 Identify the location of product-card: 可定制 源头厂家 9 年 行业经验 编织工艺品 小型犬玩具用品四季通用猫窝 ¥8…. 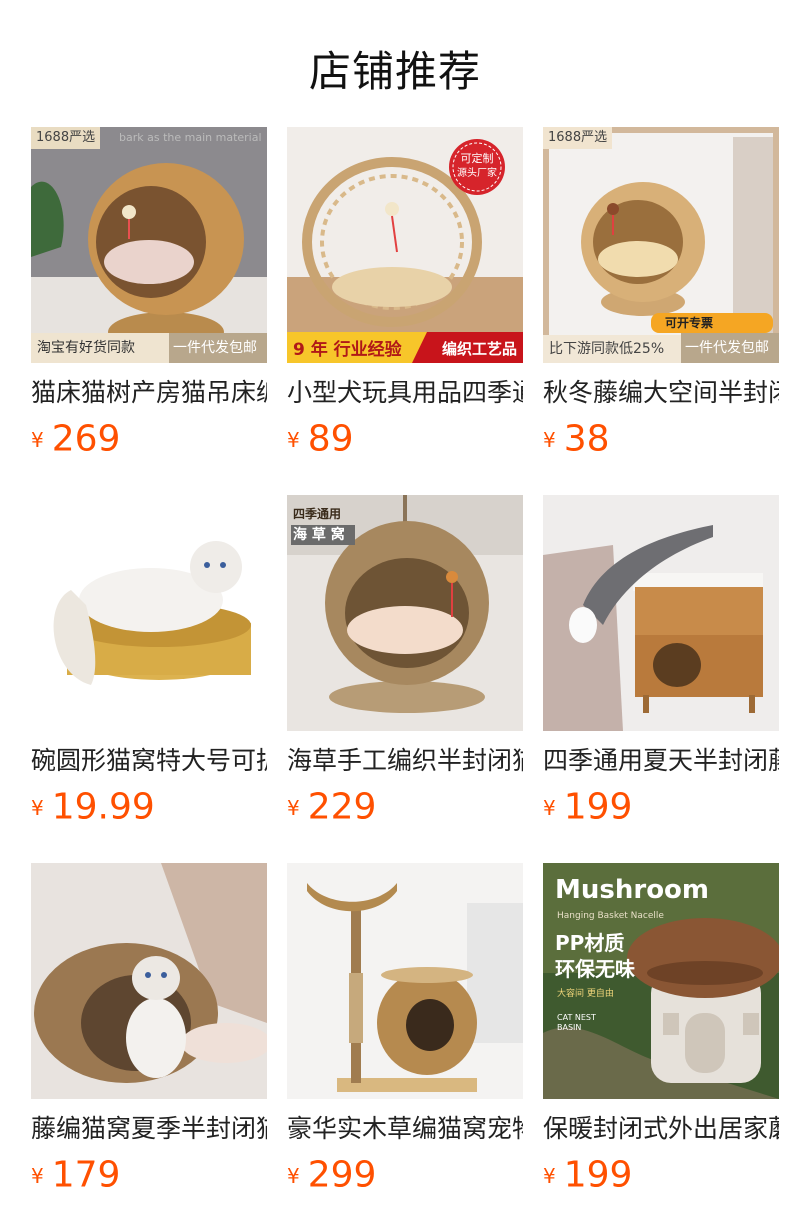
(405, 293).